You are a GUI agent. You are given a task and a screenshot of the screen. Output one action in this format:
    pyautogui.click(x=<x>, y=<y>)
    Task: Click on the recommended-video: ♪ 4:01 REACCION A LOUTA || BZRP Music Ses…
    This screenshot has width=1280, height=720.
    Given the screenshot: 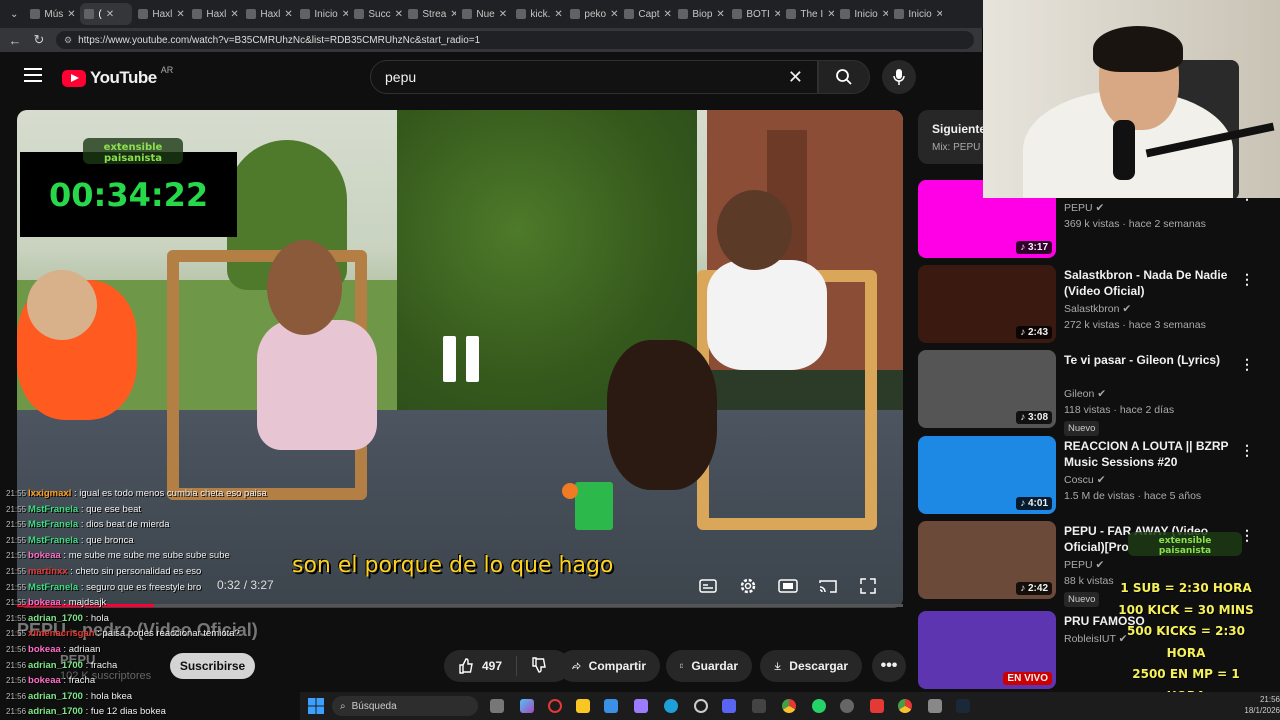 What is the action you would take?
    pyautogui.click(x=1099, y=477)
    